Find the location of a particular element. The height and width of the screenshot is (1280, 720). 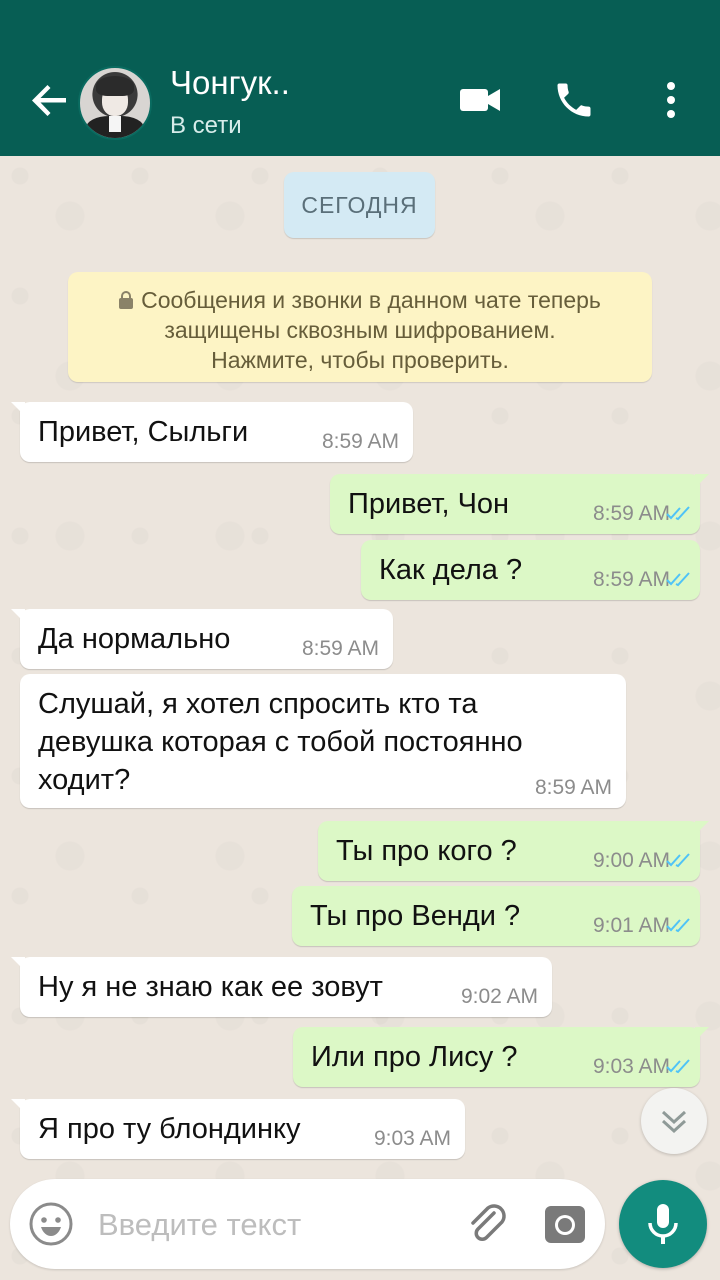

message-incoming: Привет, Сыльги 8:59 AM is located at coordinates (212, 432).